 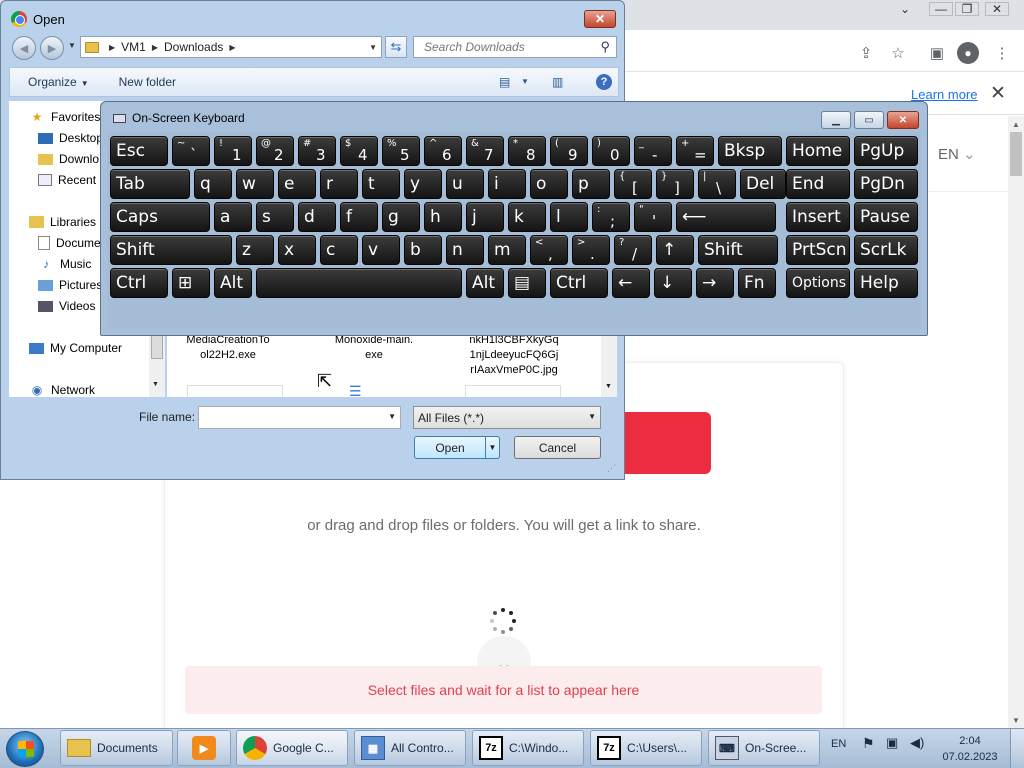 I want to click on key-caps: Caps, so click(x=160, y=217).